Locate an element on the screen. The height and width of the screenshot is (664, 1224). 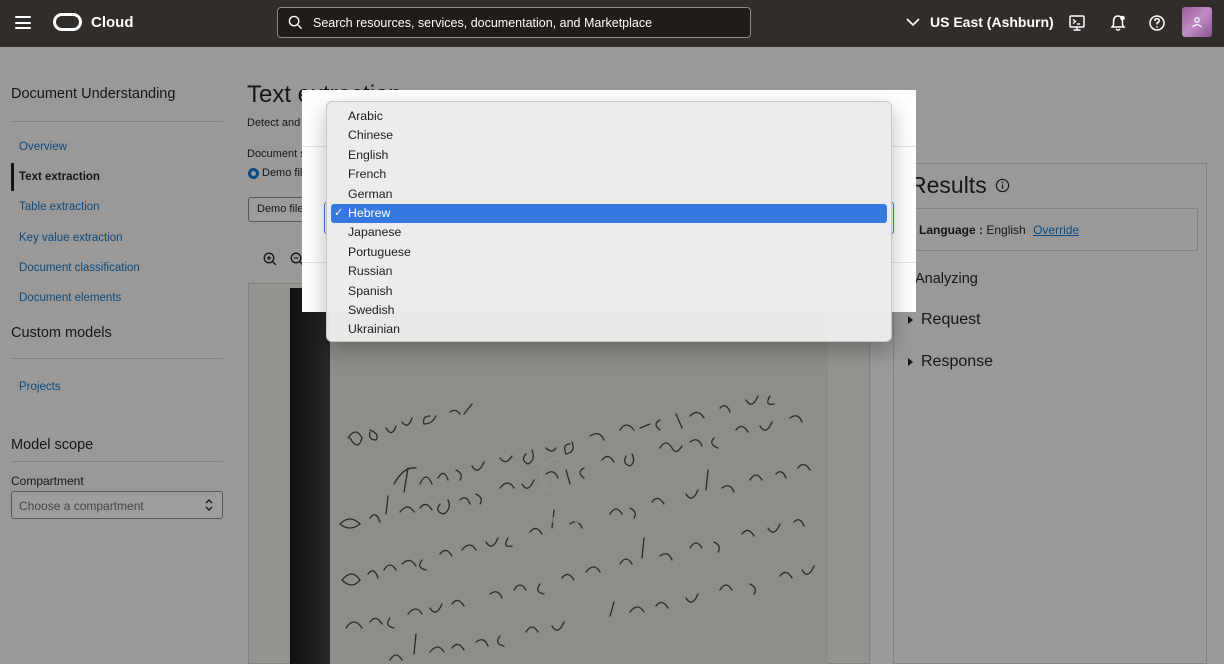
language-option-japanese: Japanese is located at coordinates (609, 232).